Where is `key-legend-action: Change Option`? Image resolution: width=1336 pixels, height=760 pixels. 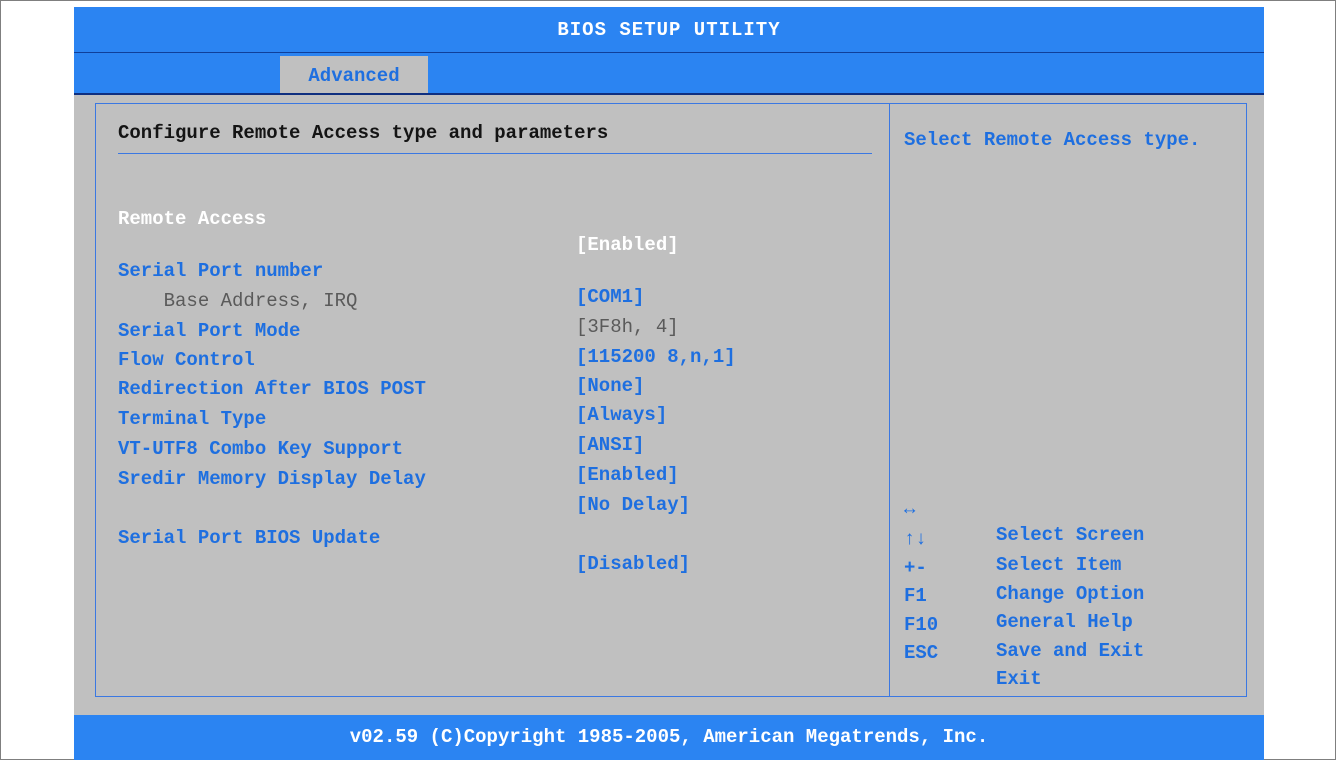 key-legend-action: Change Option is located at coordinates (1070, 594).